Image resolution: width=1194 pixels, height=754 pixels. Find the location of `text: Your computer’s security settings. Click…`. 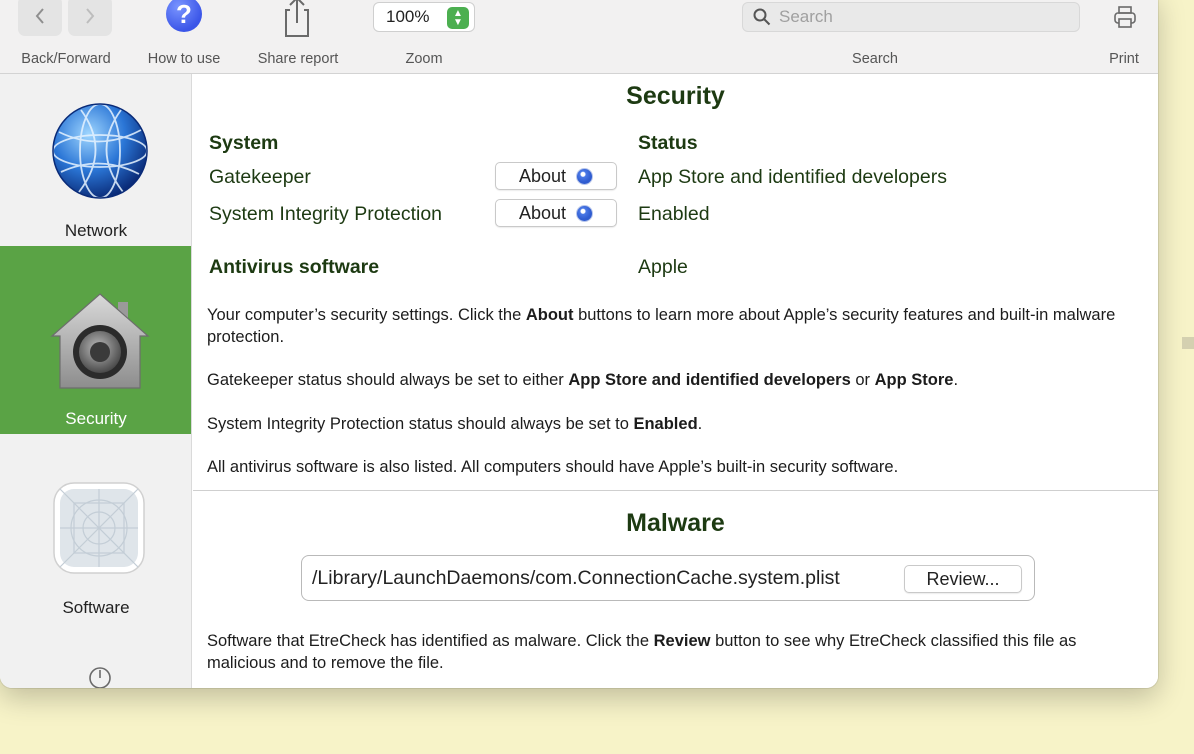

text: Your computer’s security settings. Click… is located at coordinates (366, 315).